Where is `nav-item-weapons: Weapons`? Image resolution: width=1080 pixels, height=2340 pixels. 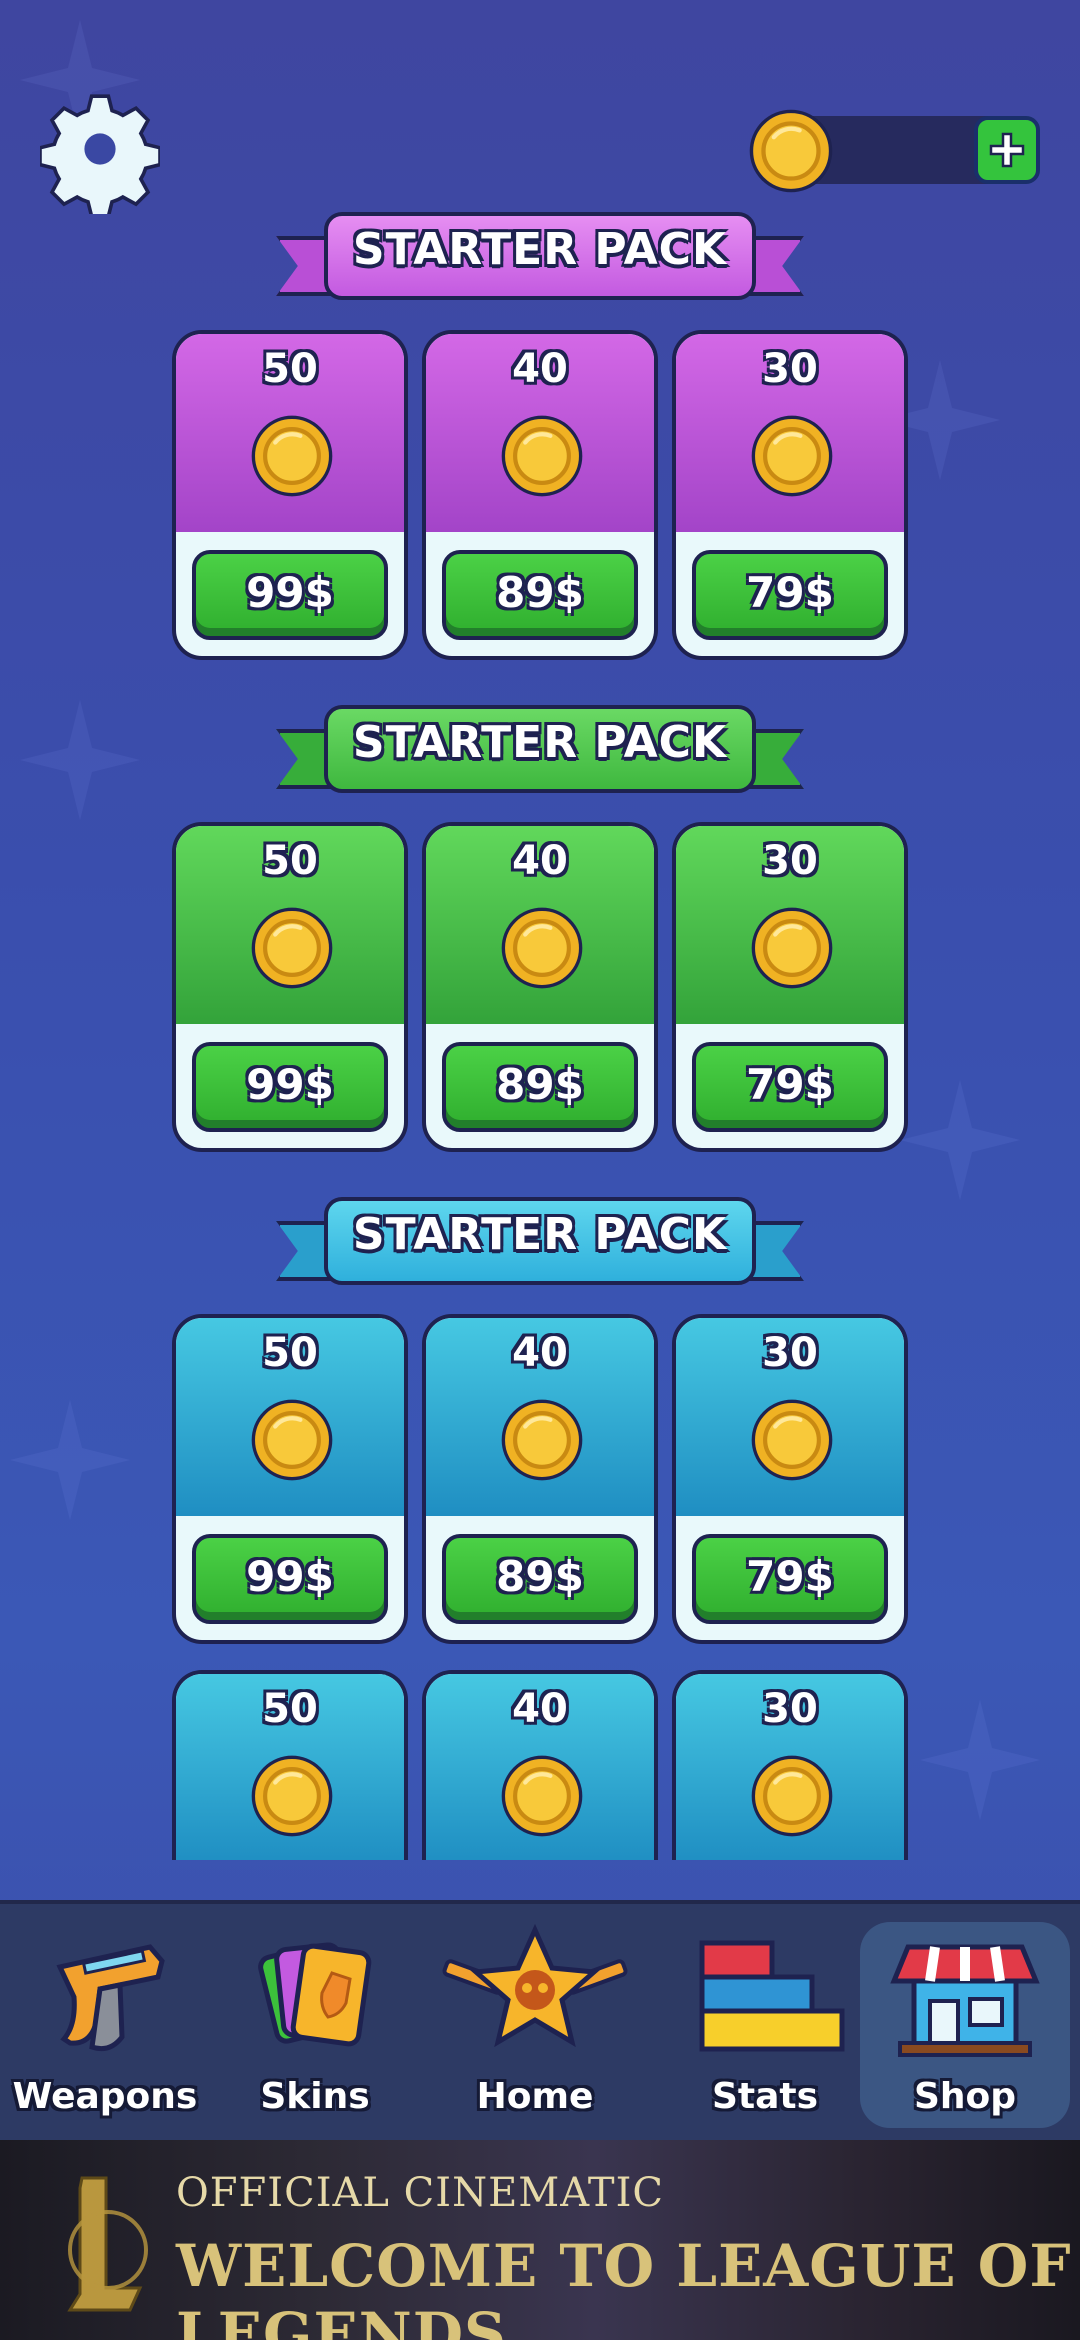 nav-item-weapons: Weapons is located at coordinates (105, 2025).